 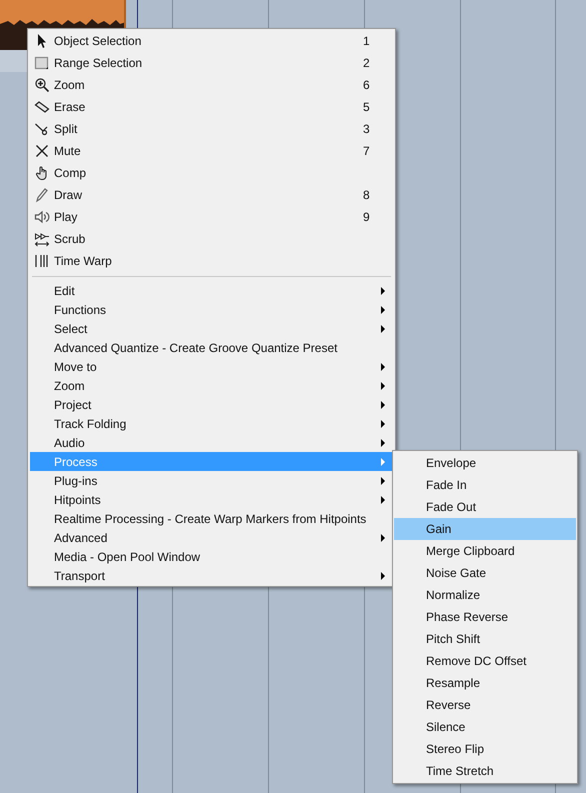 What do you see at coordinates (211, 129) in the screenshot?
I see `menu-item: Split 3` at bounding box center [211, 129].